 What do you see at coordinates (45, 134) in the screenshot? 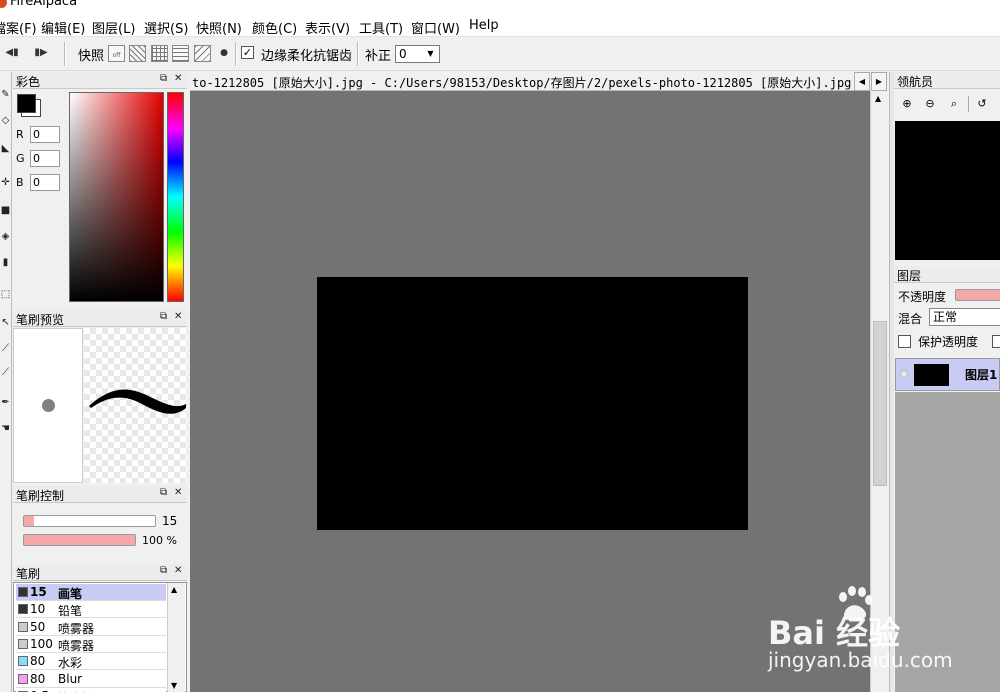
I see `r-field: 0` at bounding box center [45, 134].